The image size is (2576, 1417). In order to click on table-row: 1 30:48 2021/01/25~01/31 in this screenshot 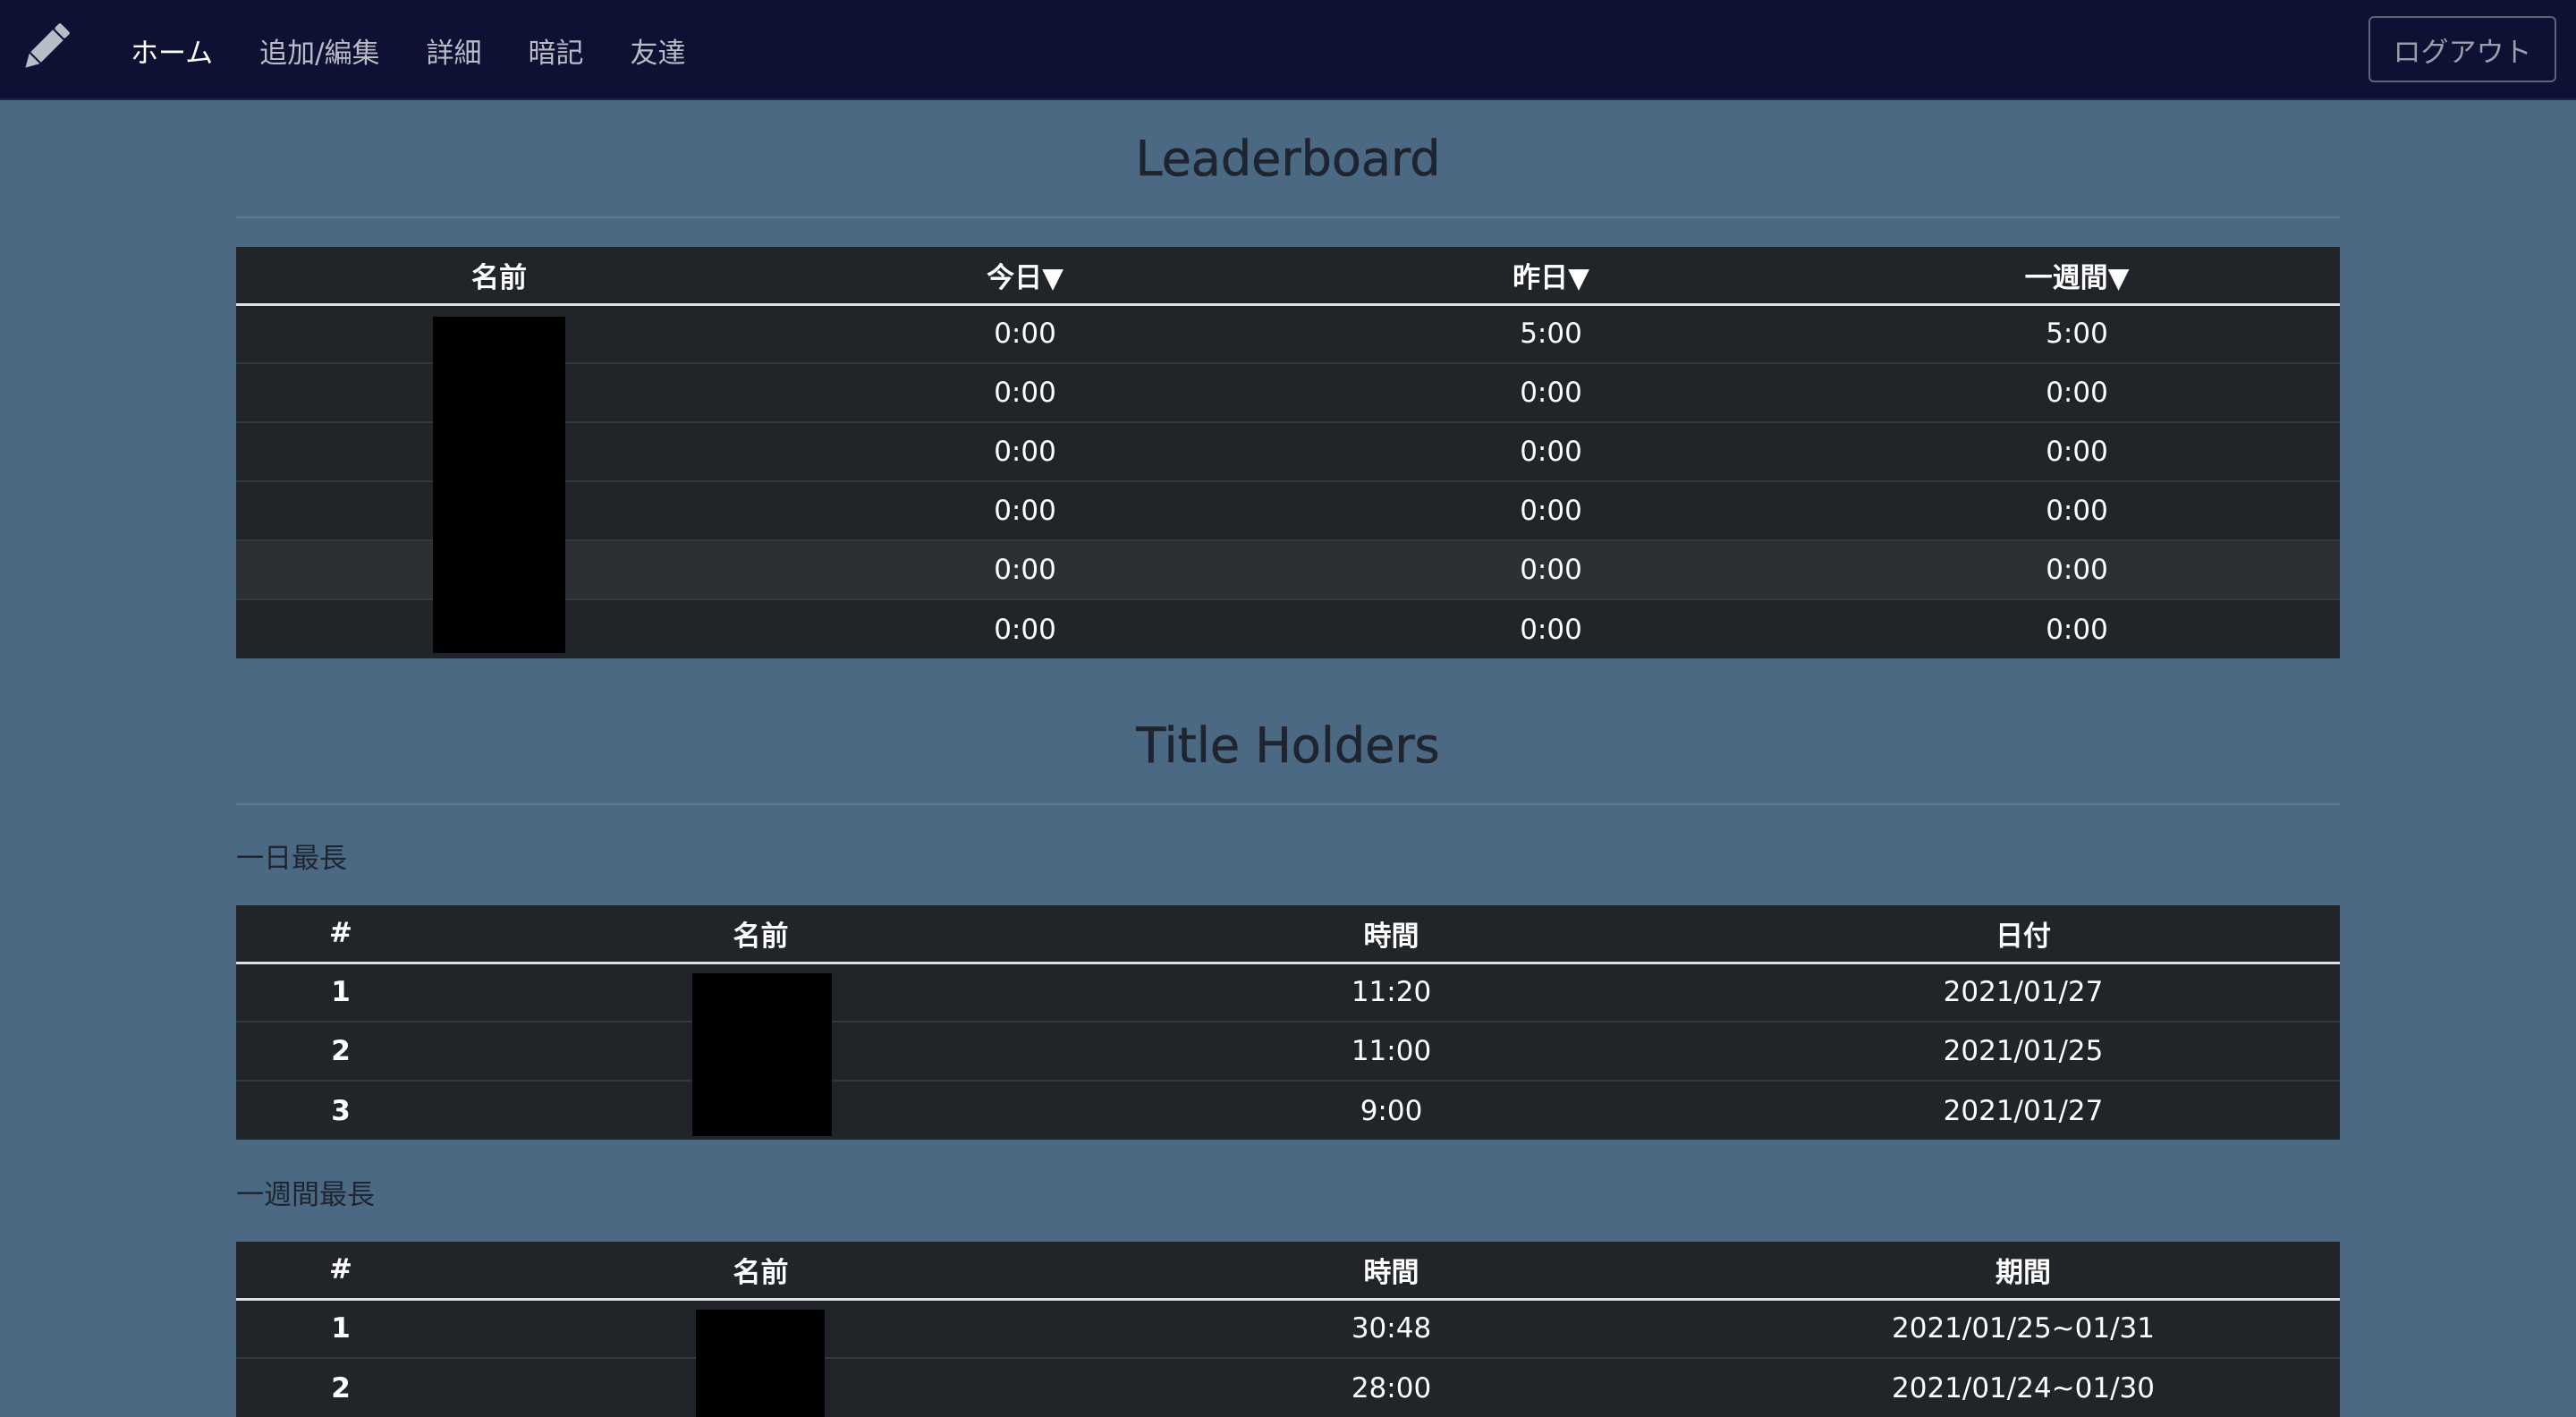, I will do `click(1288, 1328)`.